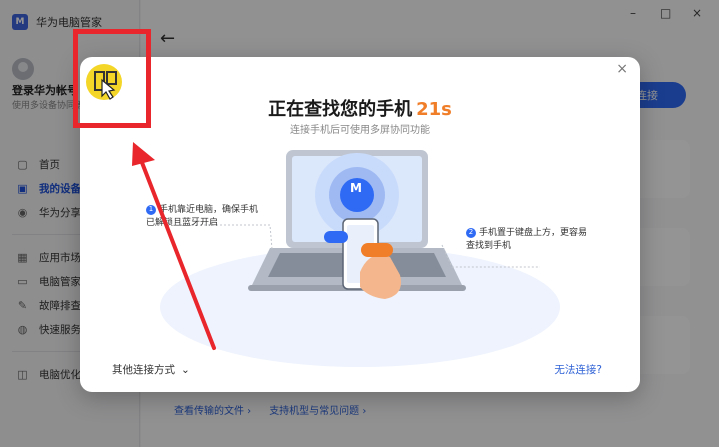  Describe the element at coordinates (527, 239) in the screenshot. I see `tip-2-text: 手机置于键盘上方，更容易查找到手机` at that location.